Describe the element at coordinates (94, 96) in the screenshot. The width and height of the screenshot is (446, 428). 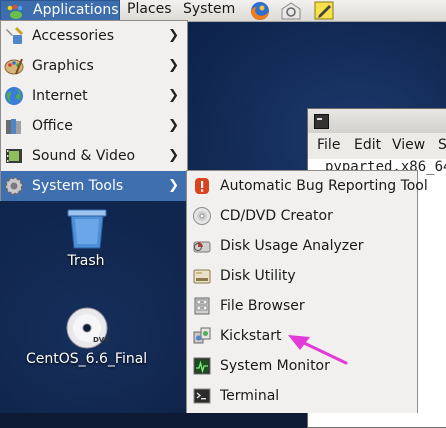
I see `menu-item-internet: Internet ❯` at that location.